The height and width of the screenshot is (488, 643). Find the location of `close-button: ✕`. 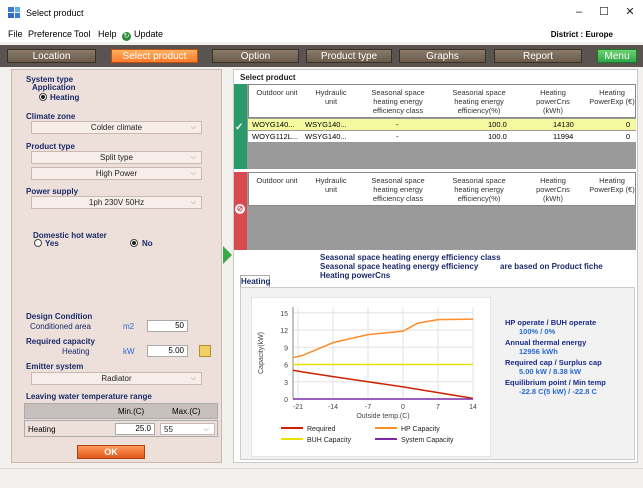

close-button: ✕ is located at coordinates (630, 12).